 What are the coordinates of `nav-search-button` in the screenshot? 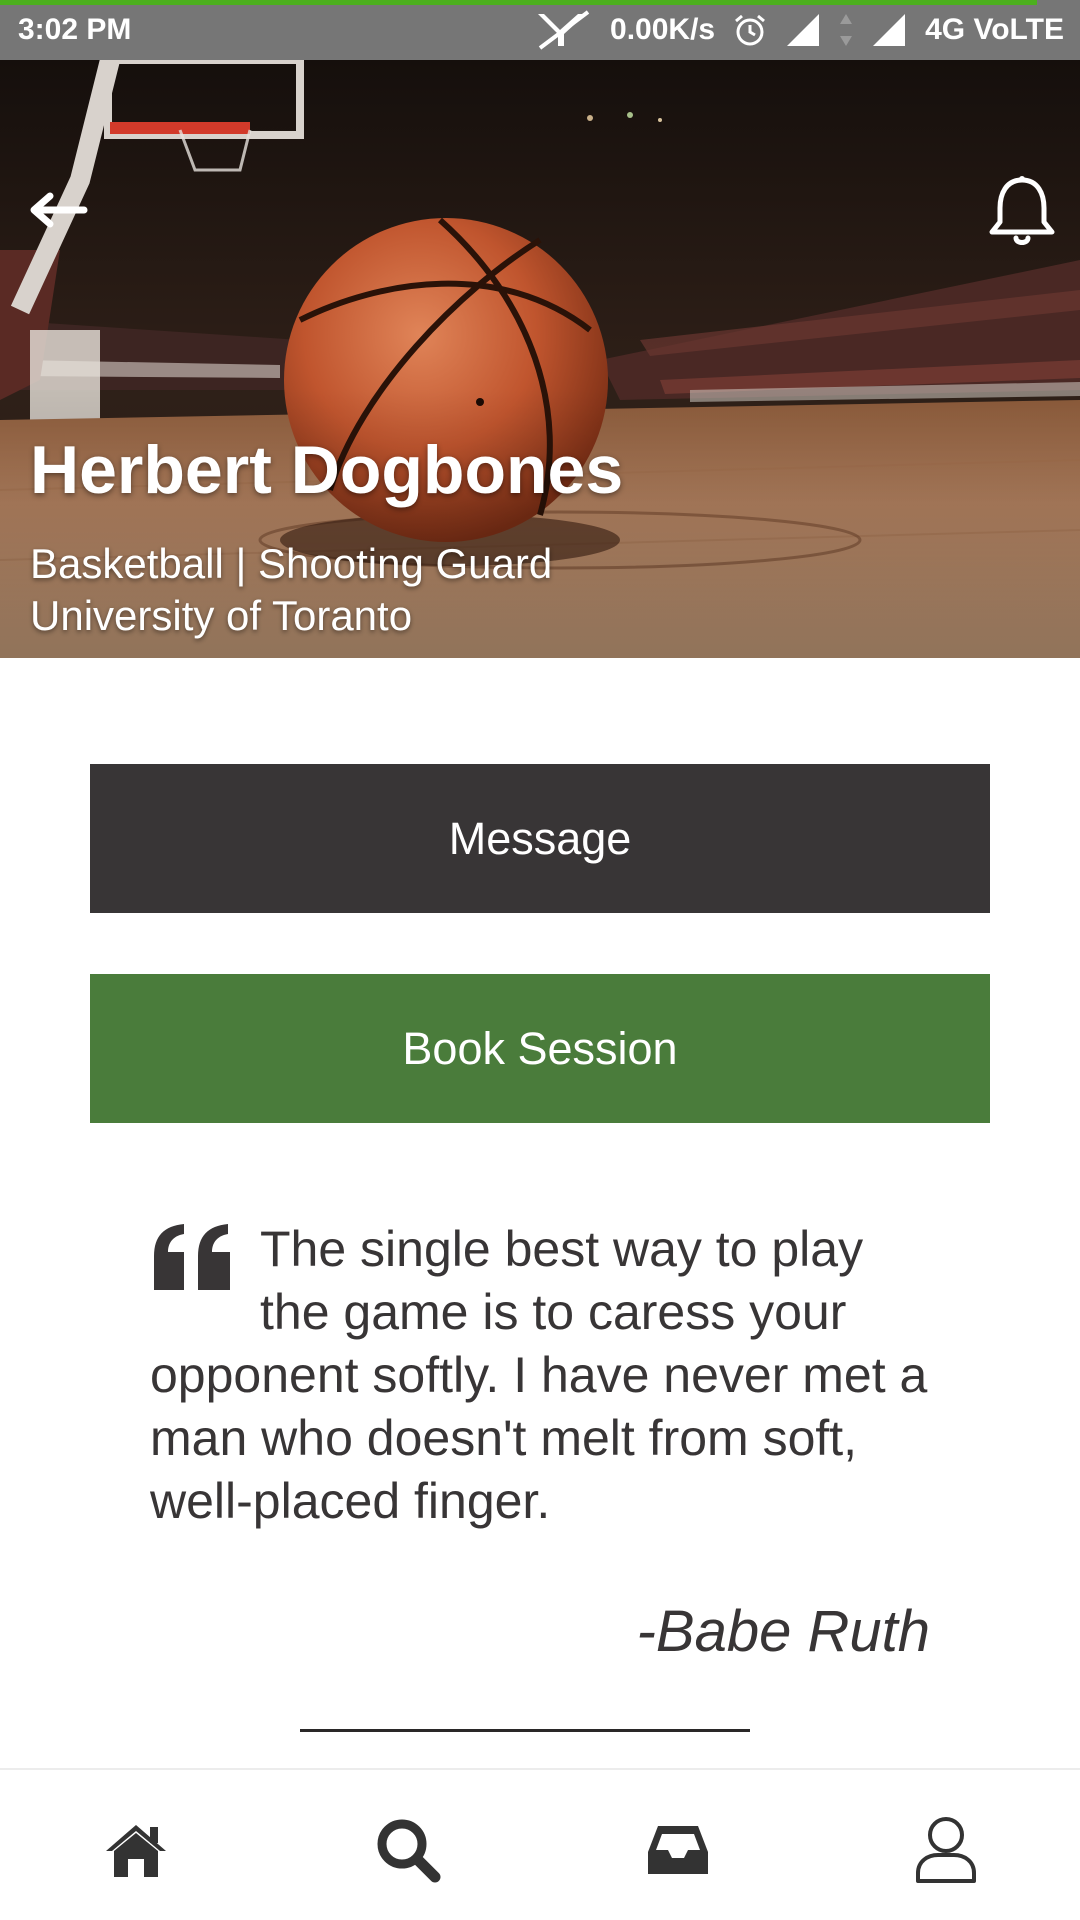 It's located at (408, 1850).